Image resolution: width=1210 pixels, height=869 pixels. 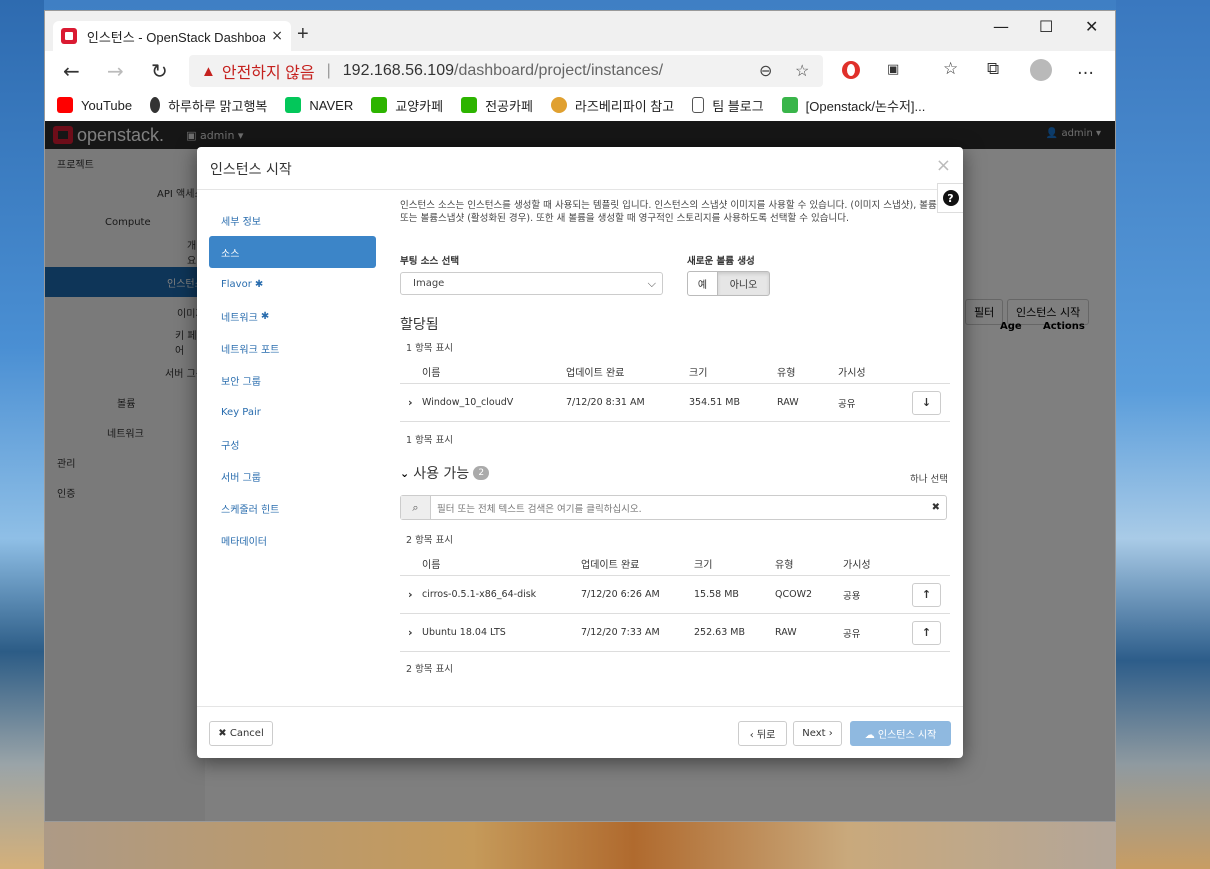 What do you see at coordinates (398, 70) in the screenshot?
I see `url-host: 192.168.56.109` at bounding box center [398, 70].